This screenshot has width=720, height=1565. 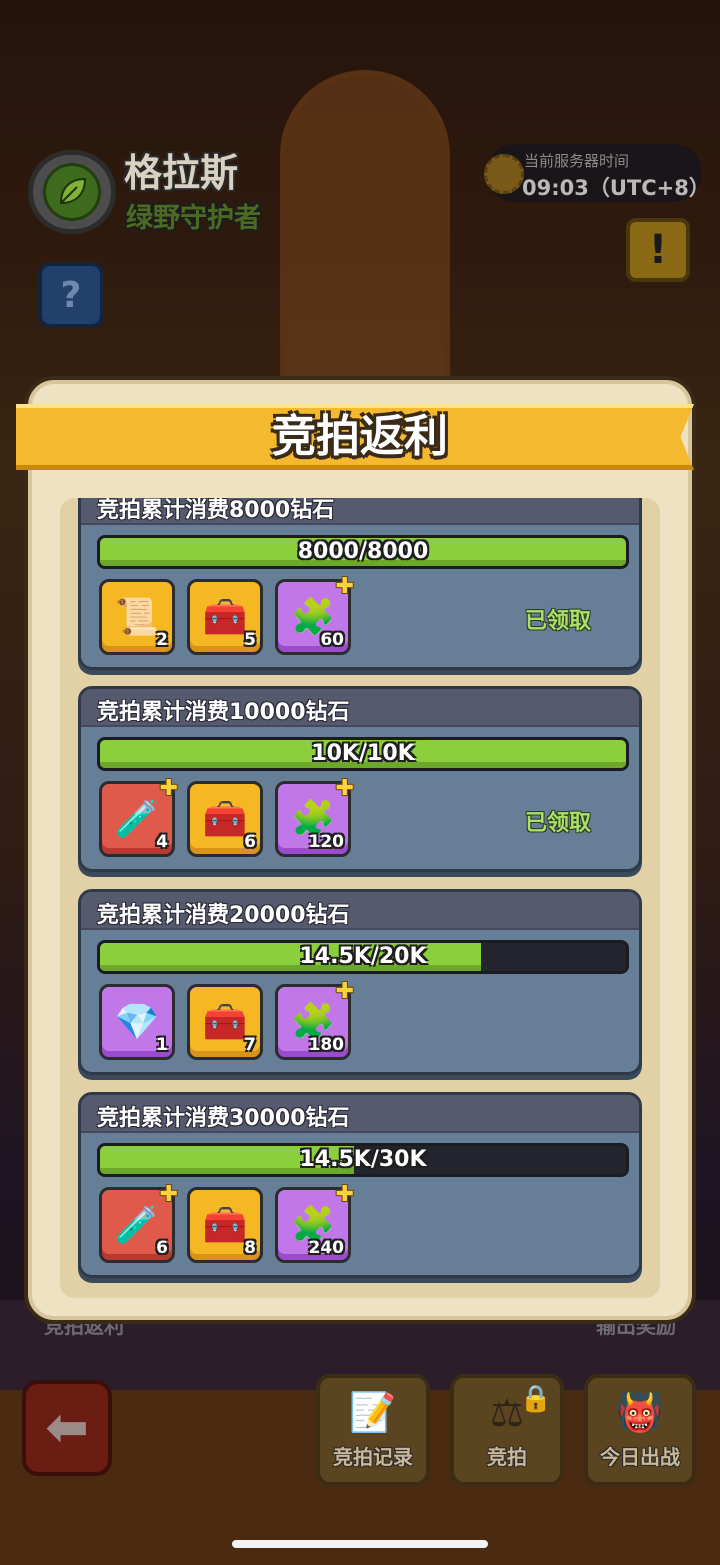 I want to click on background-arch, so click(x=365, y=235).